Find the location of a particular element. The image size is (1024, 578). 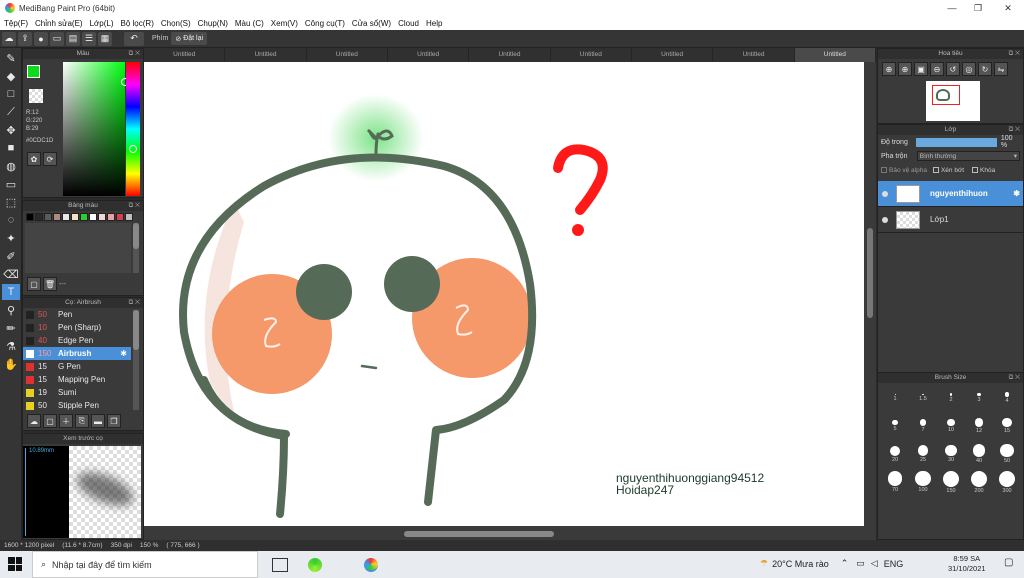

taskbar-search-box: ⌕ Nhập tại đây để tìm kiếm is located at coordinates (145, 564).